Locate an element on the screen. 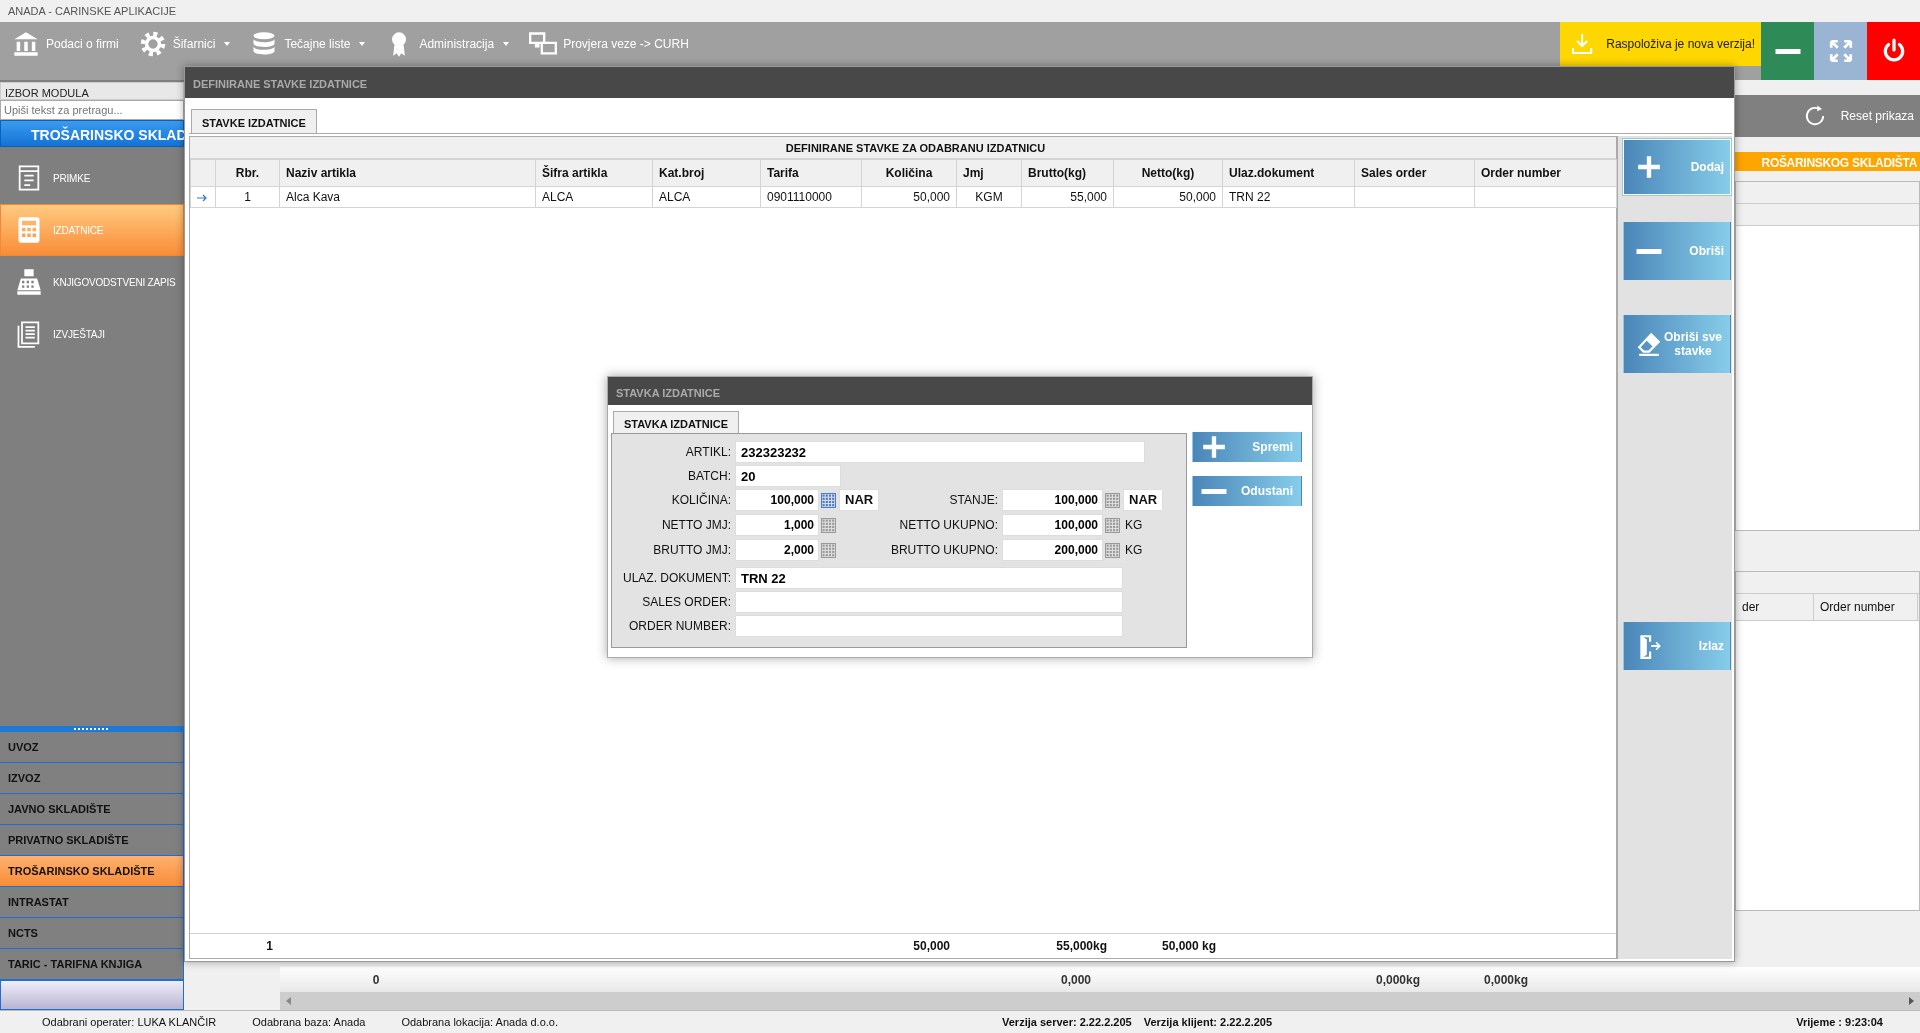 The height and width of the screenshot is (1033, 1920). number-field: 1,000 is located at coordinates (777, 525).